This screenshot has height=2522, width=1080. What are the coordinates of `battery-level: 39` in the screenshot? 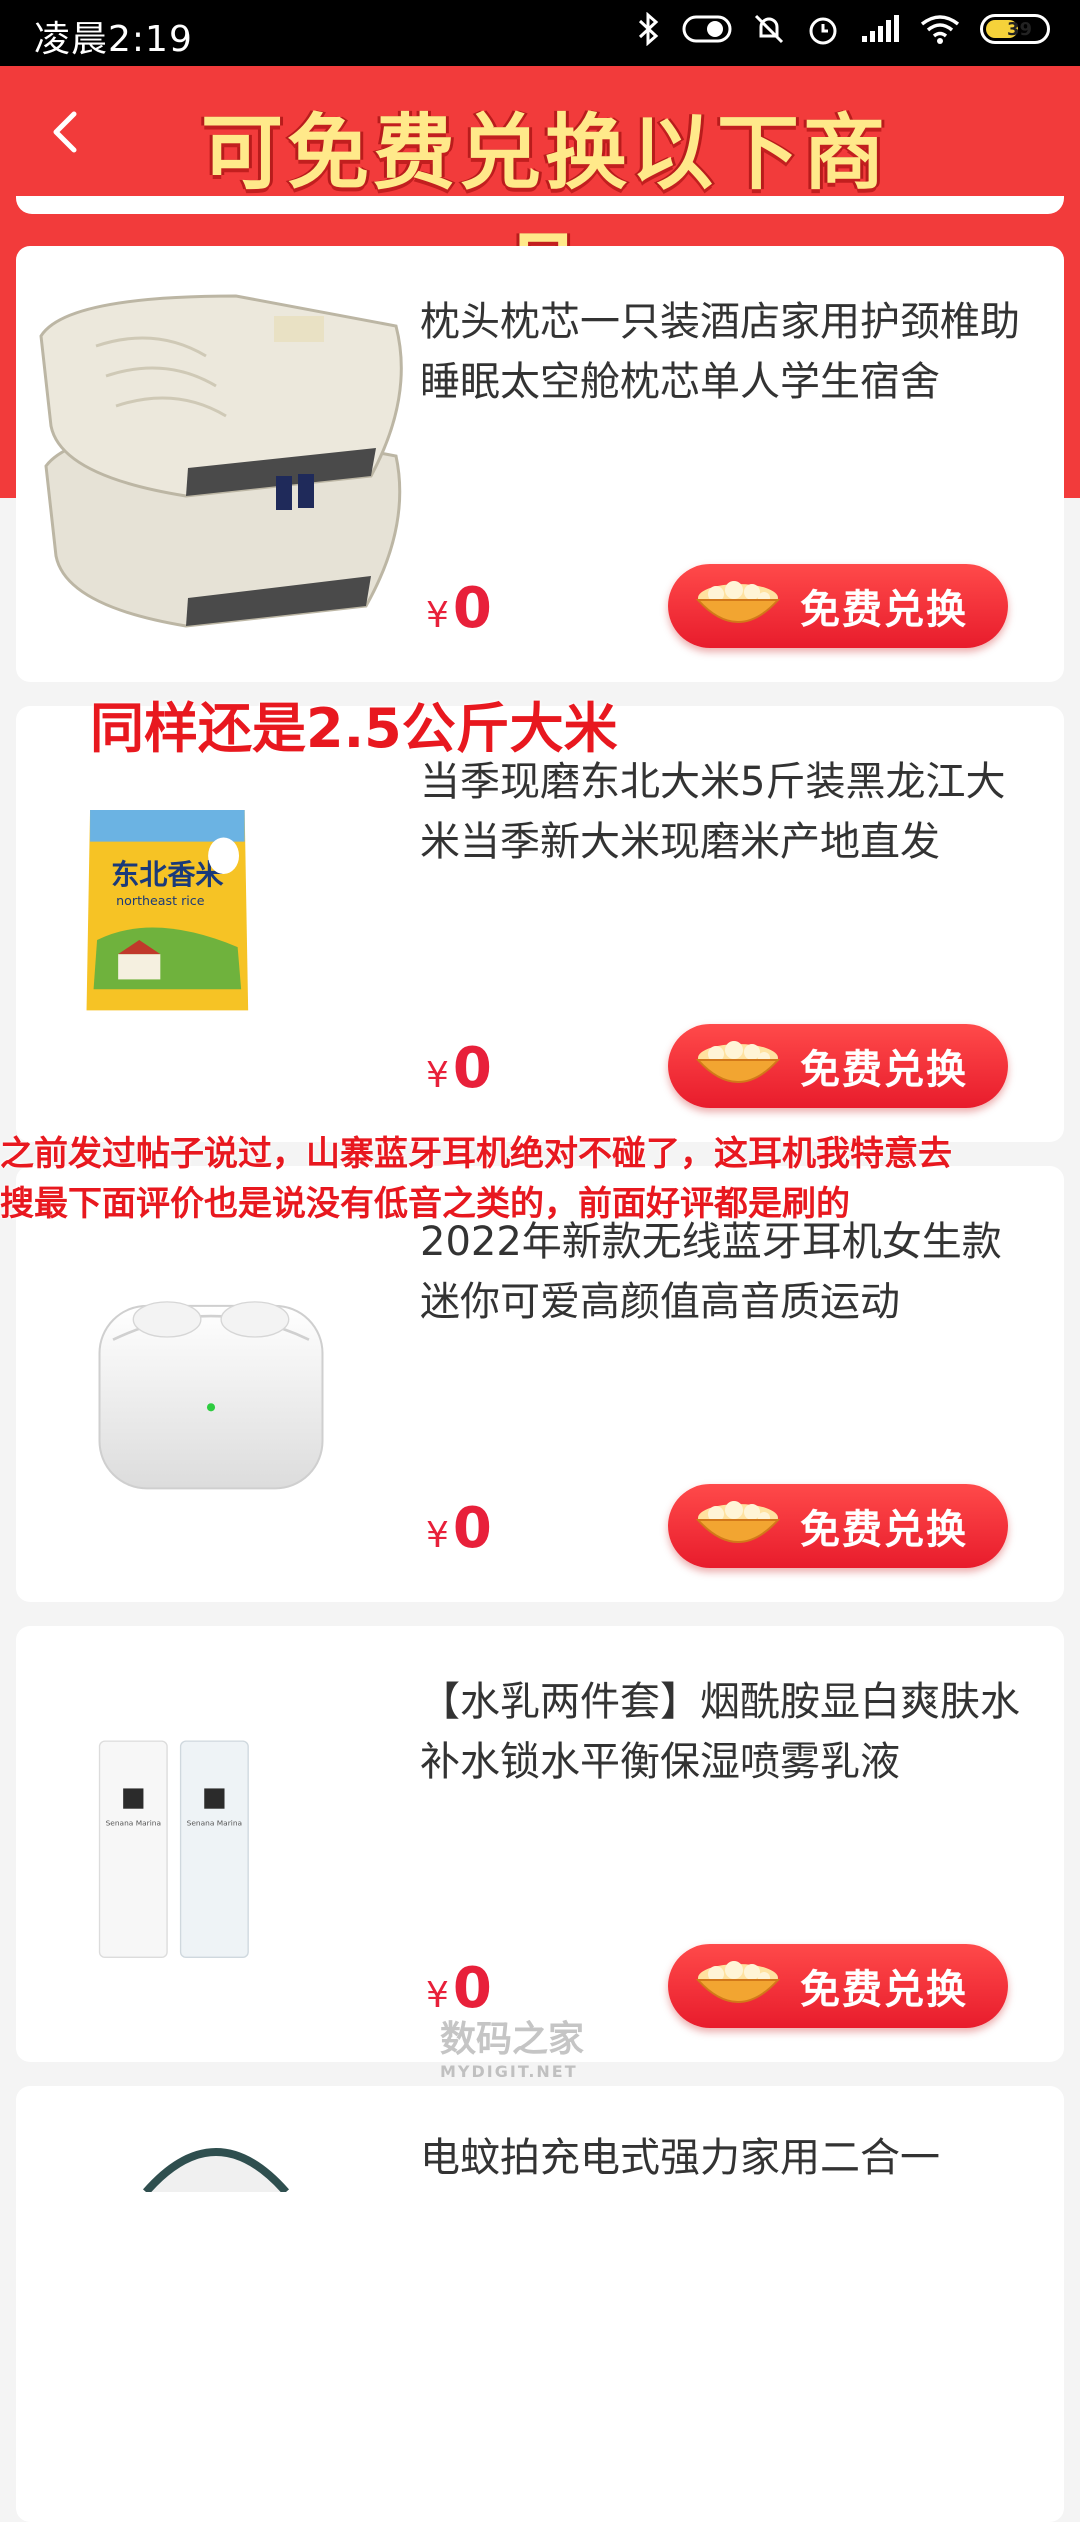 It's located at (1020, 29).